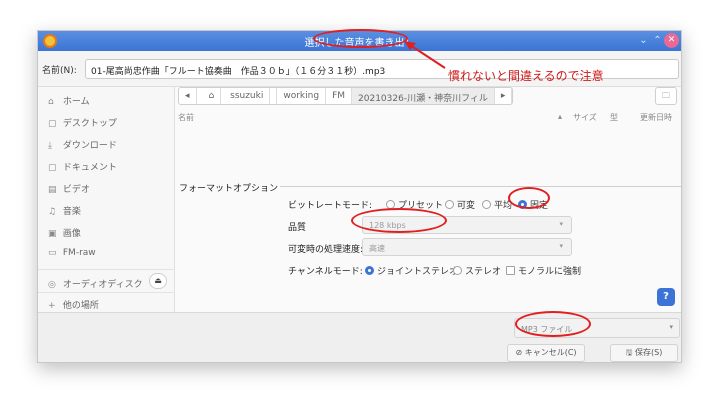 This screenshot has width=718, height=409. I want to click on radio-label: ステレオ, so click(483, 272).